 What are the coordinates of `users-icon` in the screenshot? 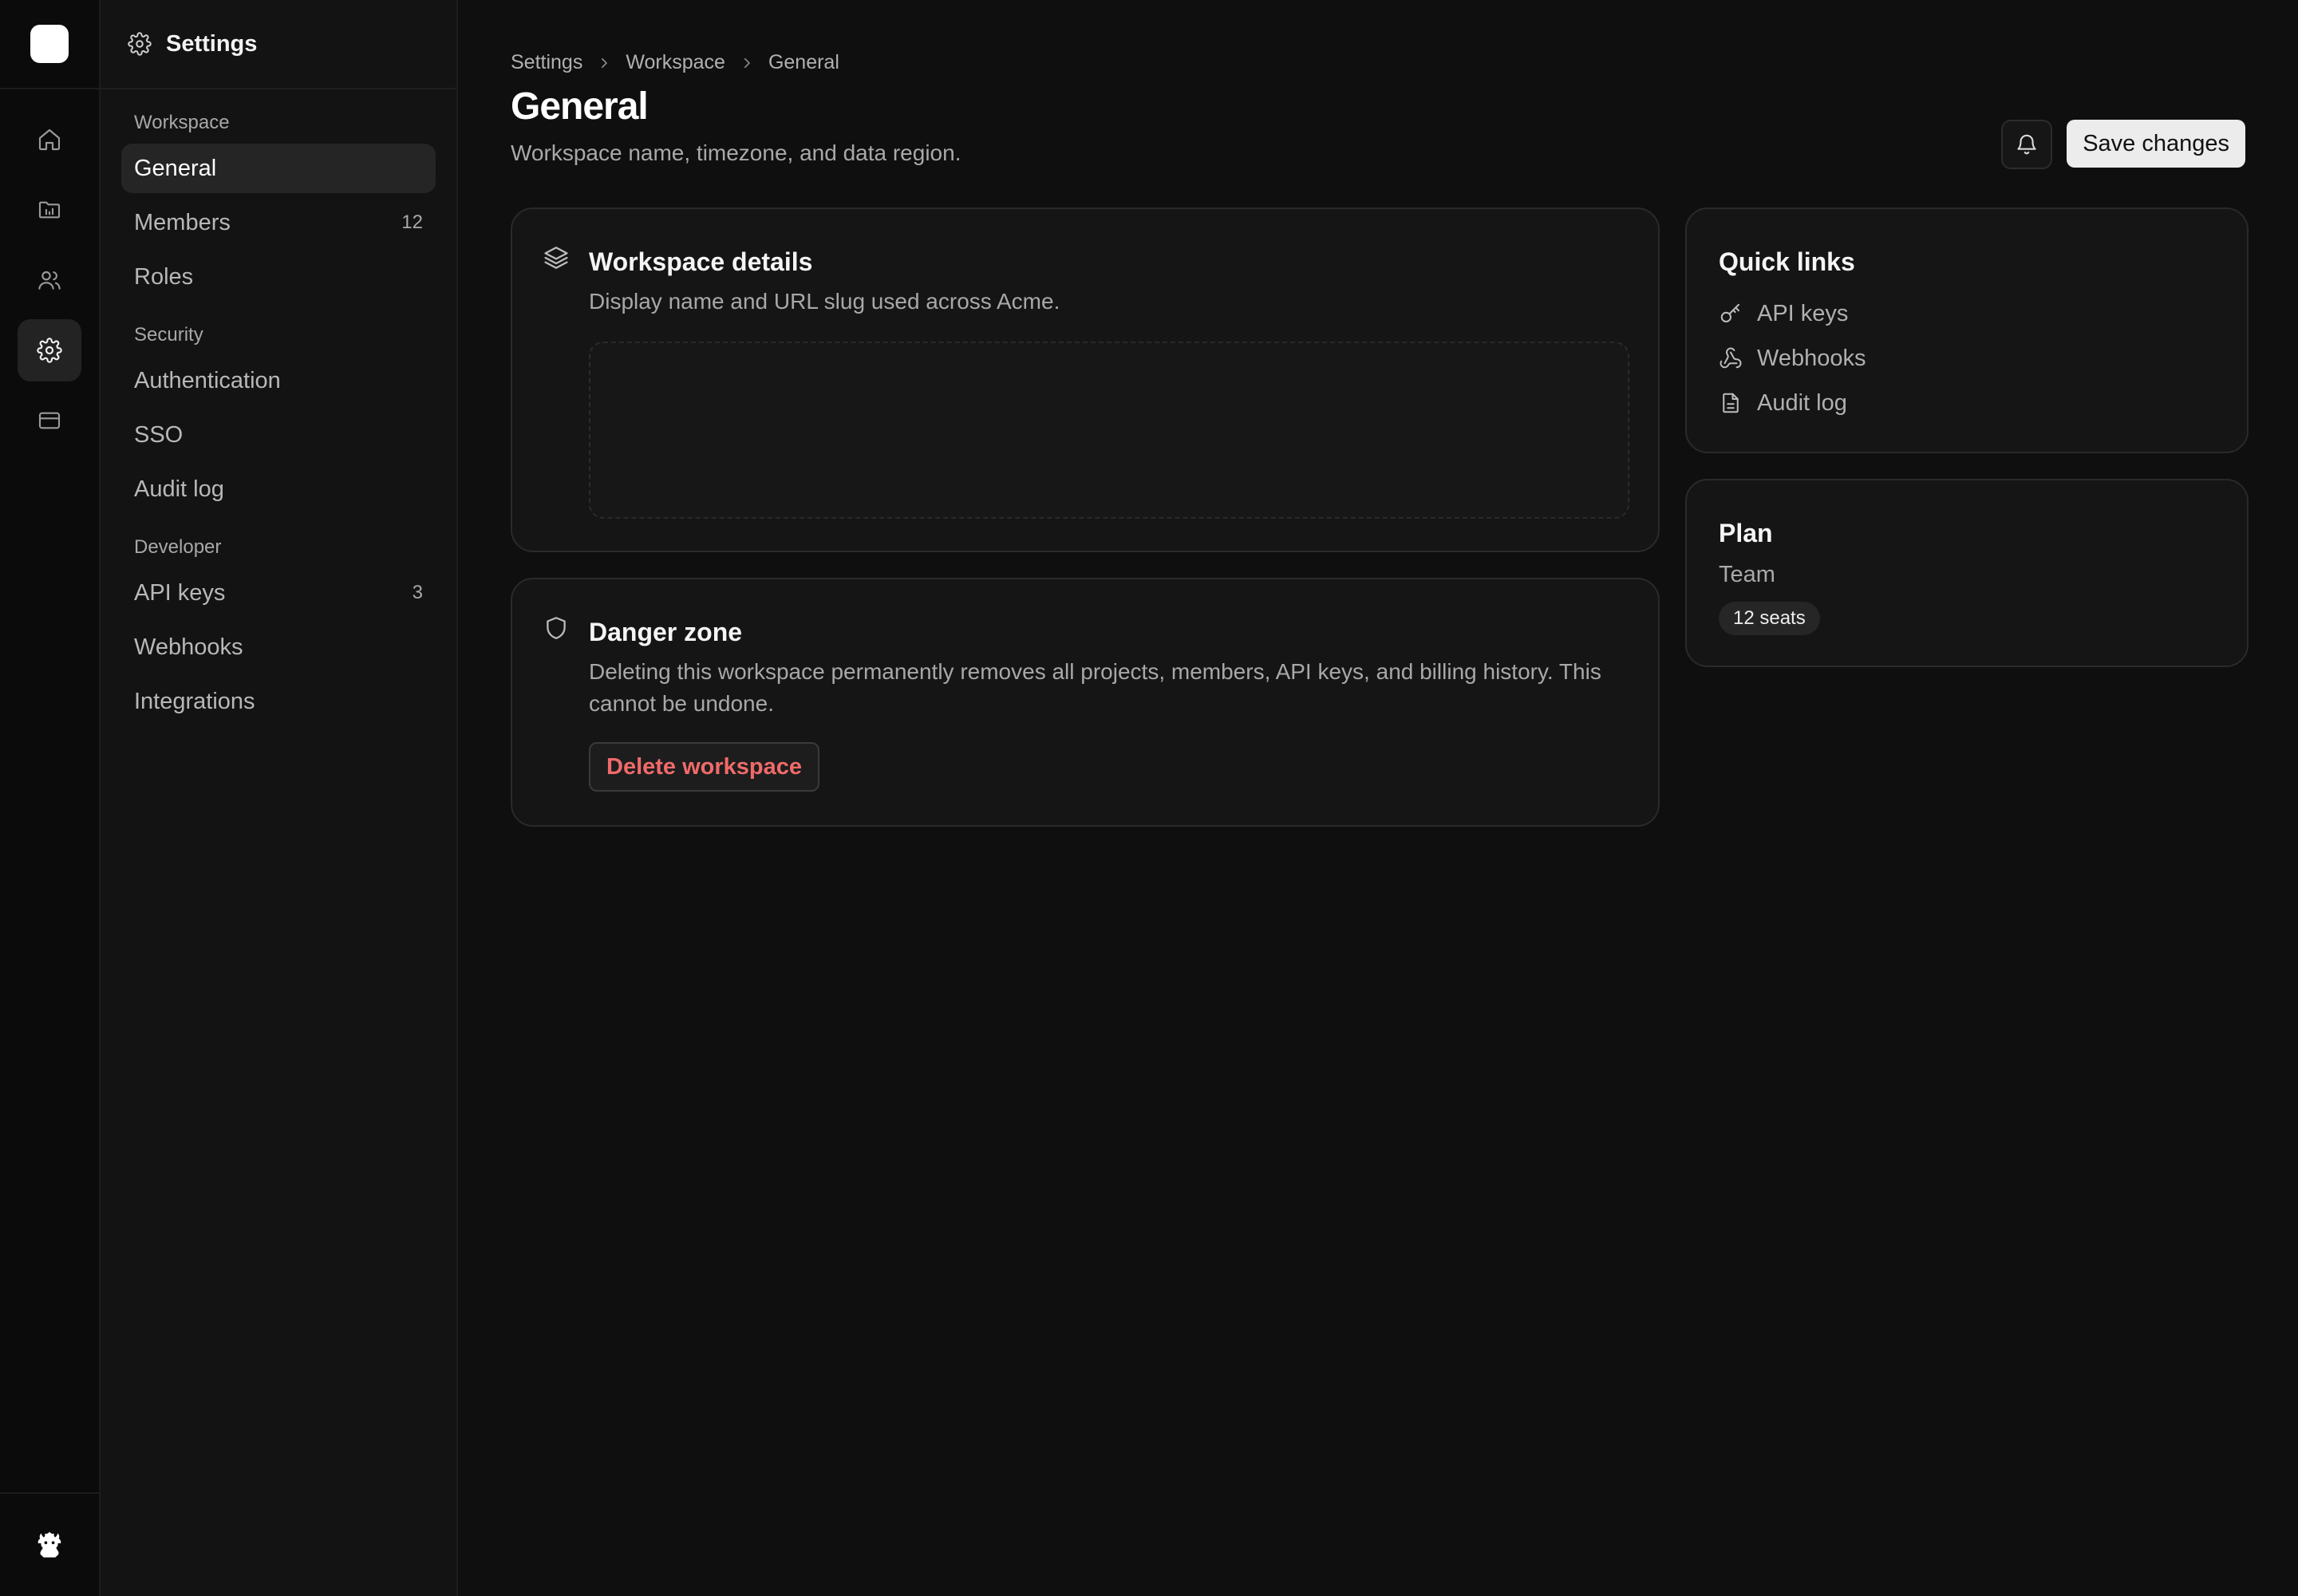 It's located at (49, 280).